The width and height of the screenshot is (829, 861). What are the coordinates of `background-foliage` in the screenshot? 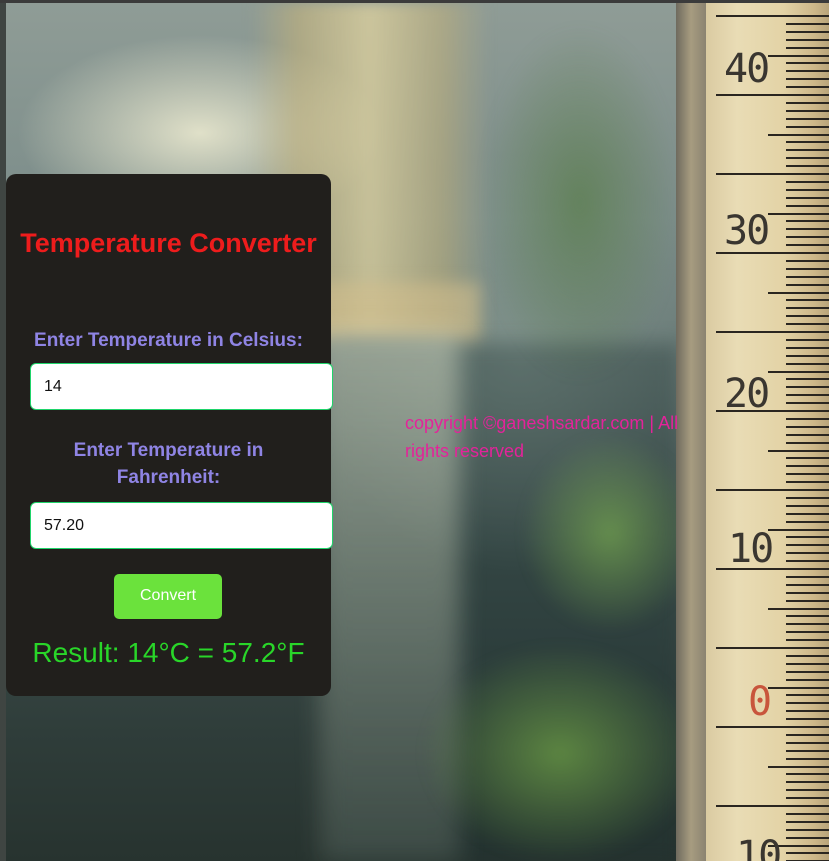 It's located at (560, 752).